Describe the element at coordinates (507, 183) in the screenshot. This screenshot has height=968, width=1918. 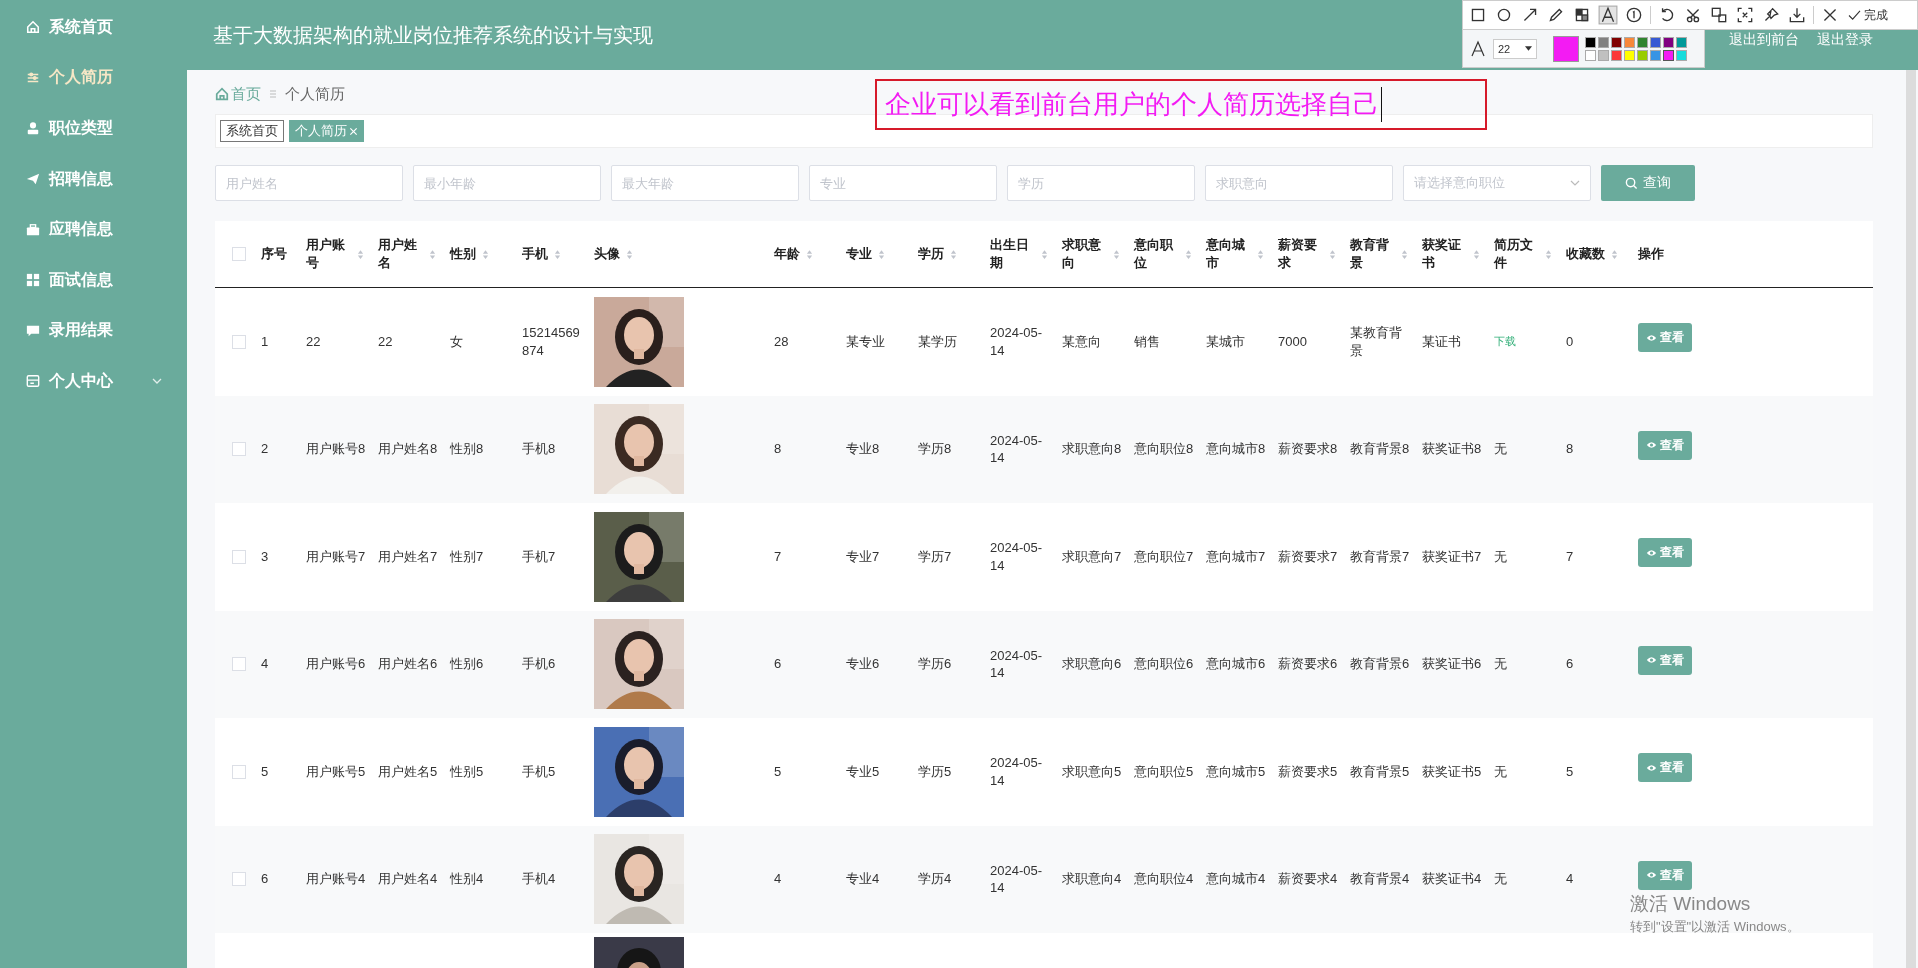
I see `input-field: 最小年龄` at that location.